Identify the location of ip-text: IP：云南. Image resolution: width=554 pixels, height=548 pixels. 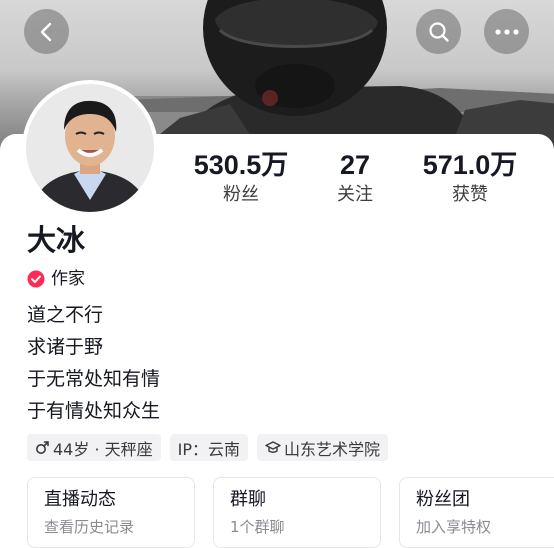
(208, 449).